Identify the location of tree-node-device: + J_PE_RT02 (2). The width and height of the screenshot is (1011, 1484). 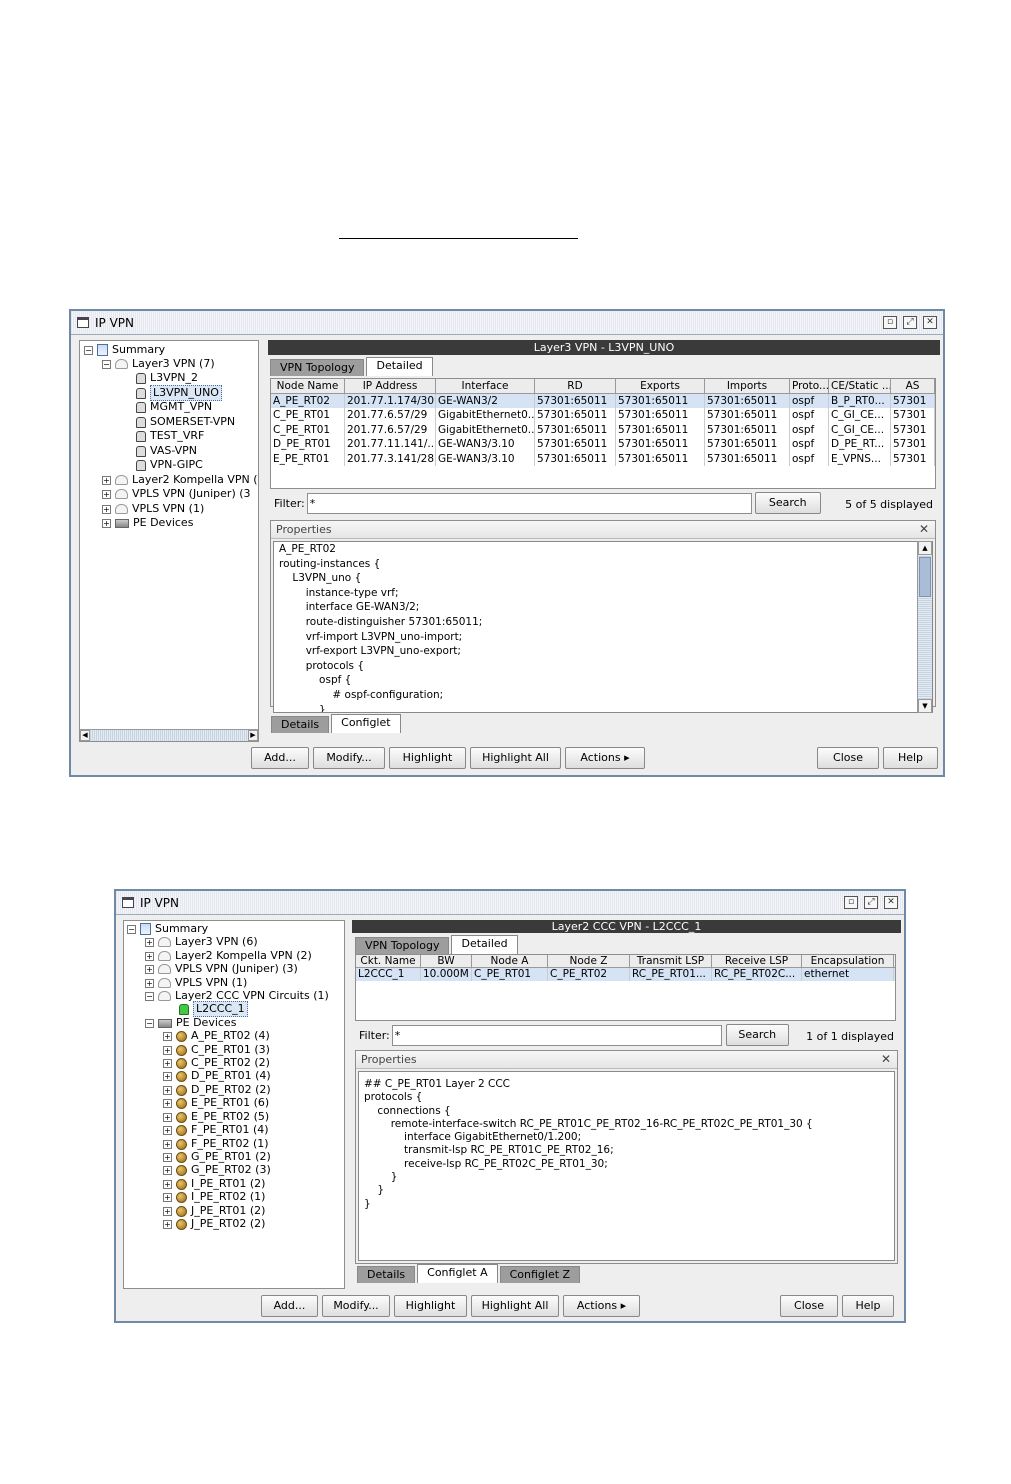
(214, 1224).